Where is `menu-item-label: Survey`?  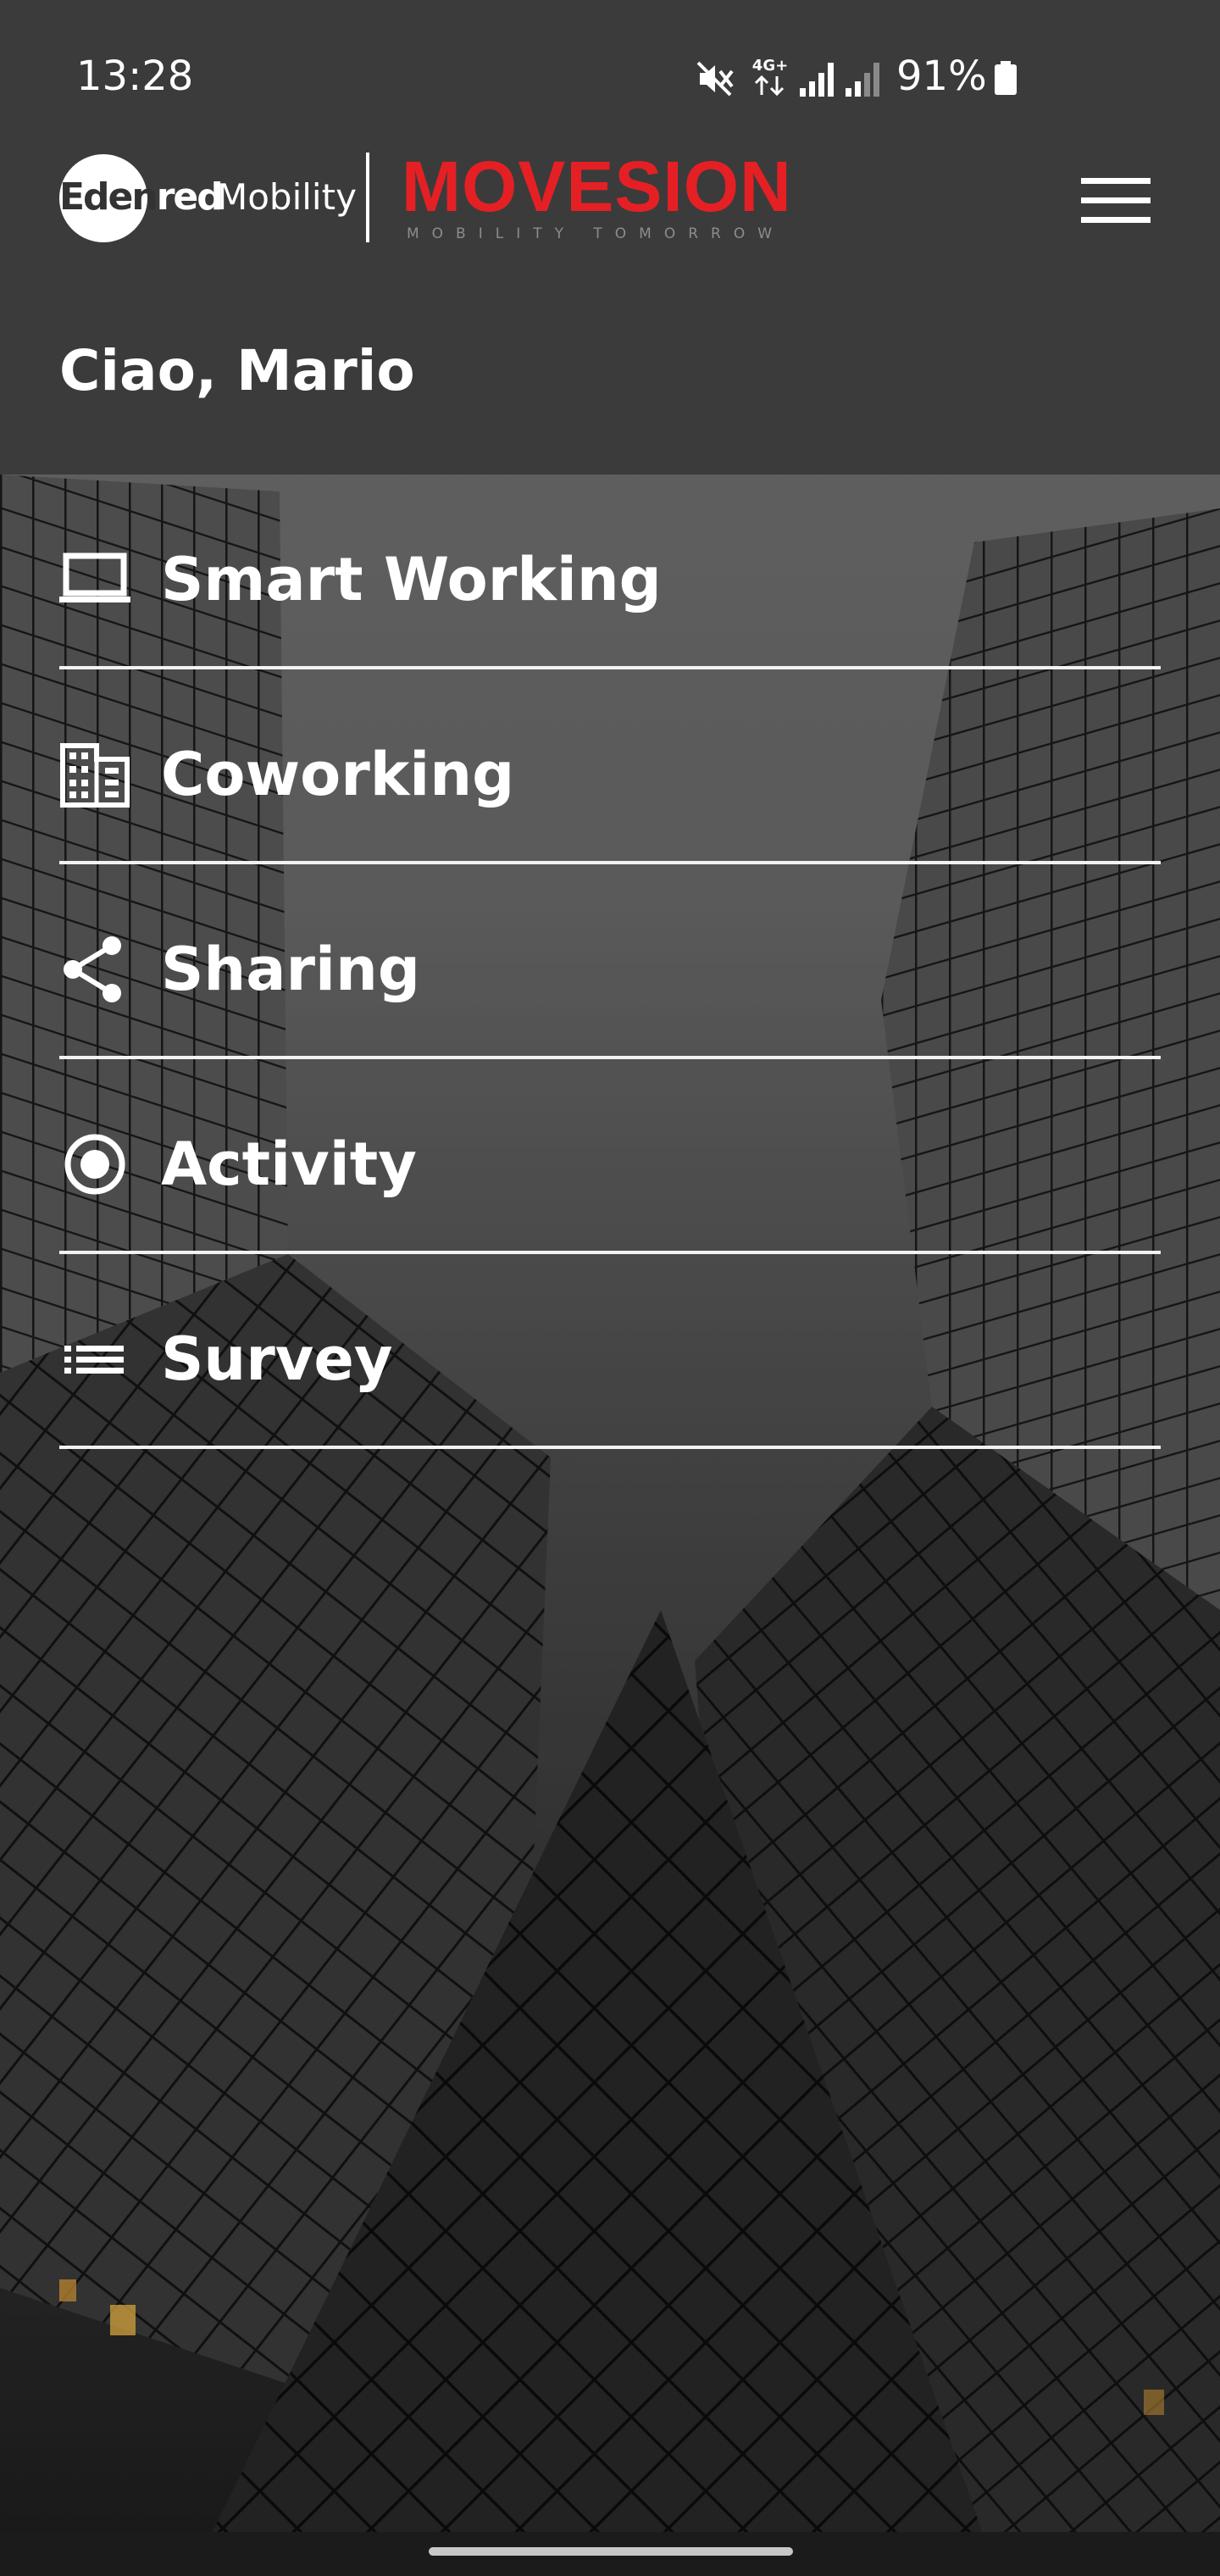
menu-item-label: Survey is located at coordinates (277, 1359).